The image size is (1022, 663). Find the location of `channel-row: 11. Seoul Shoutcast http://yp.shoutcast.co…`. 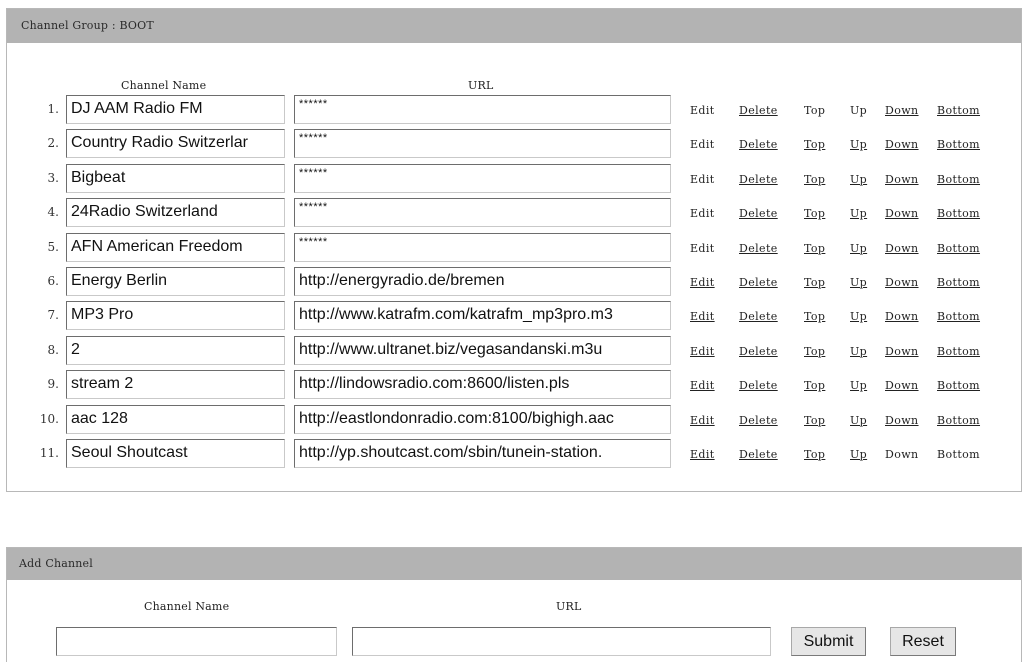

channel-row: 11. Seoul Shoutcast http://yp.shoutcast.co… is located at coordinates (514, 453).